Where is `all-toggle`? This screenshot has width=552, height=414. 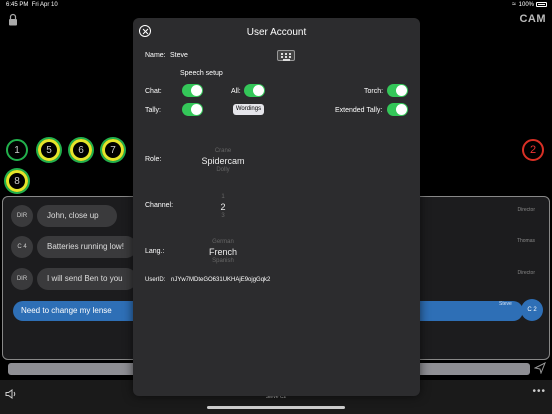
all-toggle is located at coordinates (254, 90).